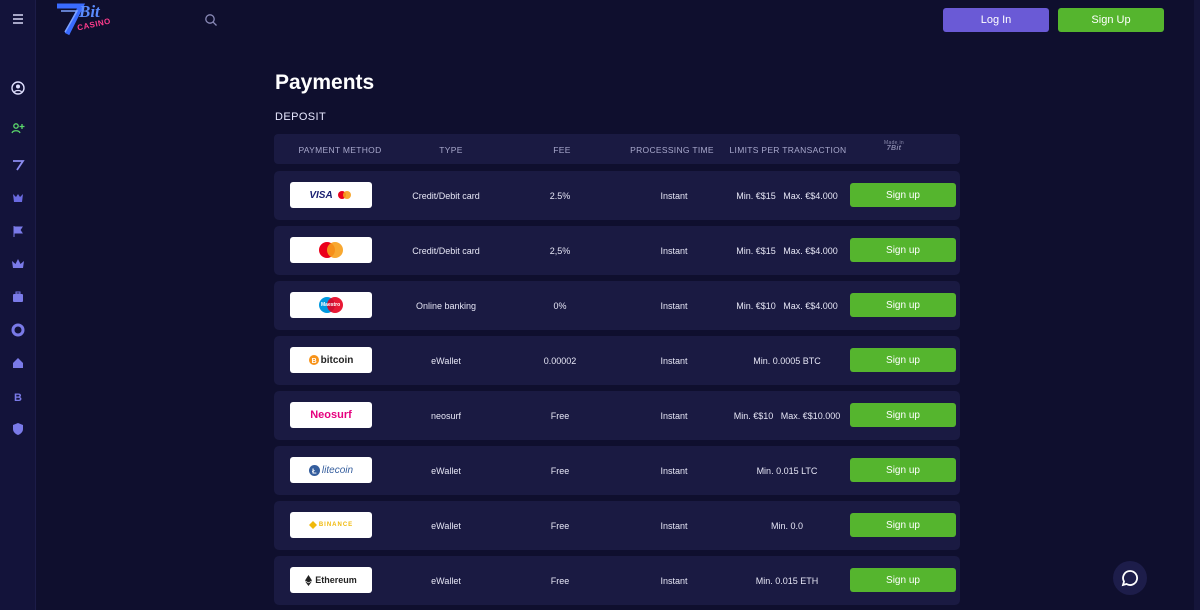 The height and width of the screenshot is (610, 1200). Describe the element at coordinates (560, 305) in the screenshot. I see `payment-fee: 0%` at that location.